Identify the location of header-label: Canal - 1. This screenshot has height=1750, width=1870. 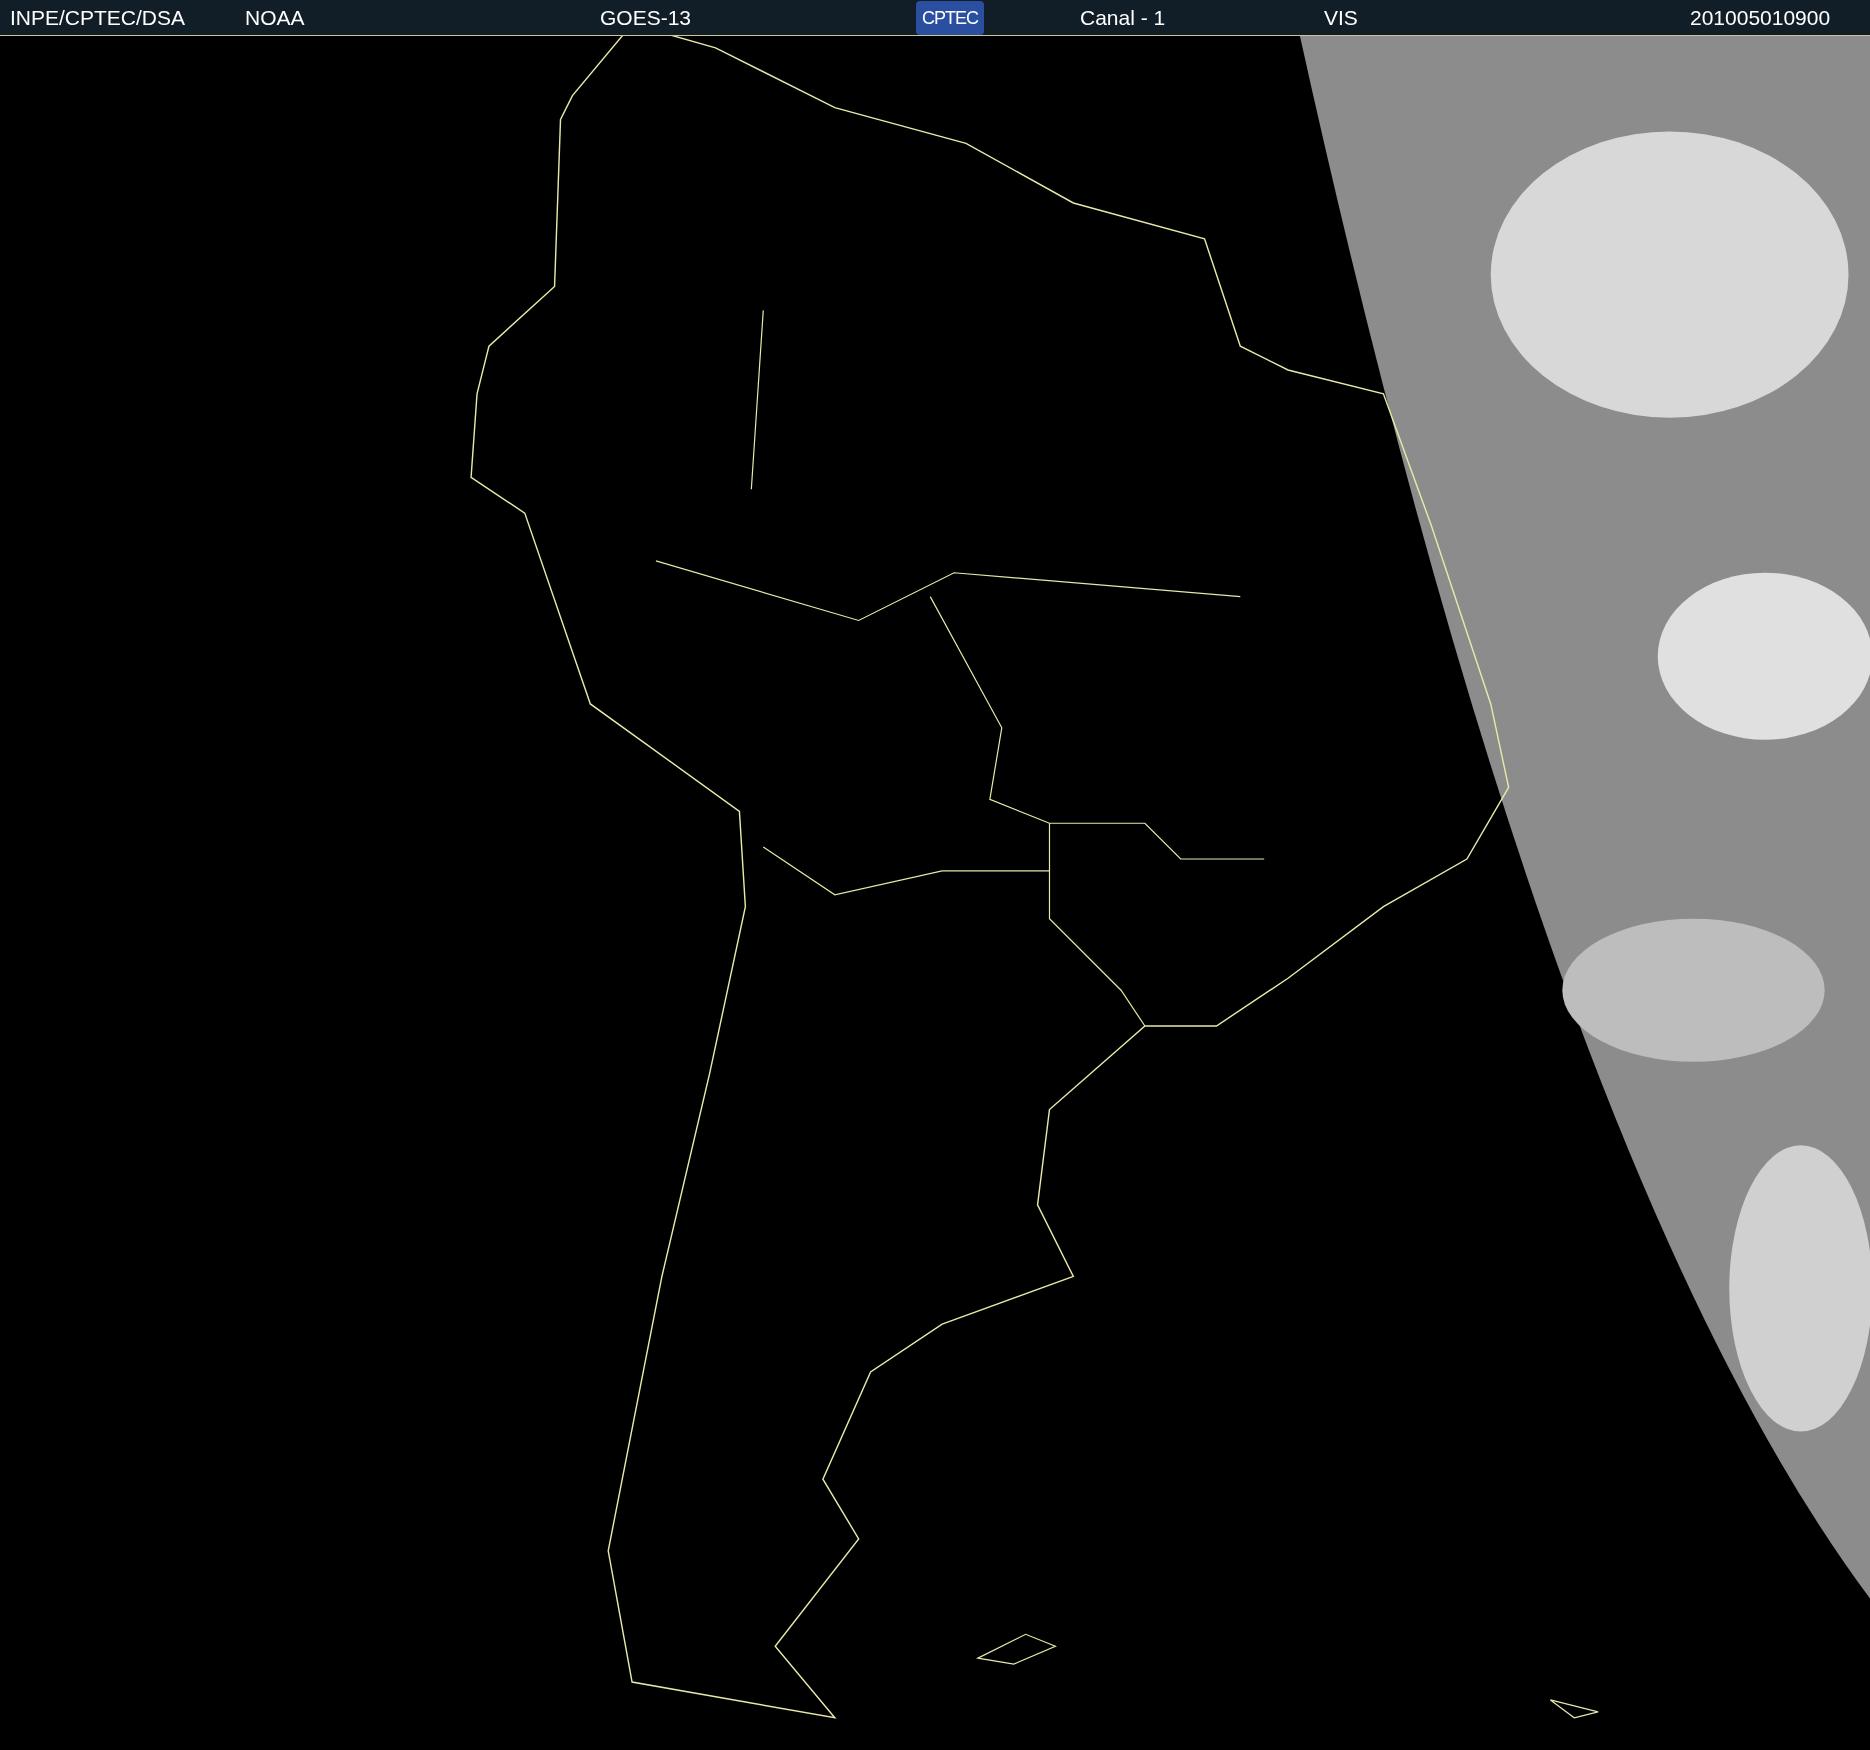
(1123, 18).